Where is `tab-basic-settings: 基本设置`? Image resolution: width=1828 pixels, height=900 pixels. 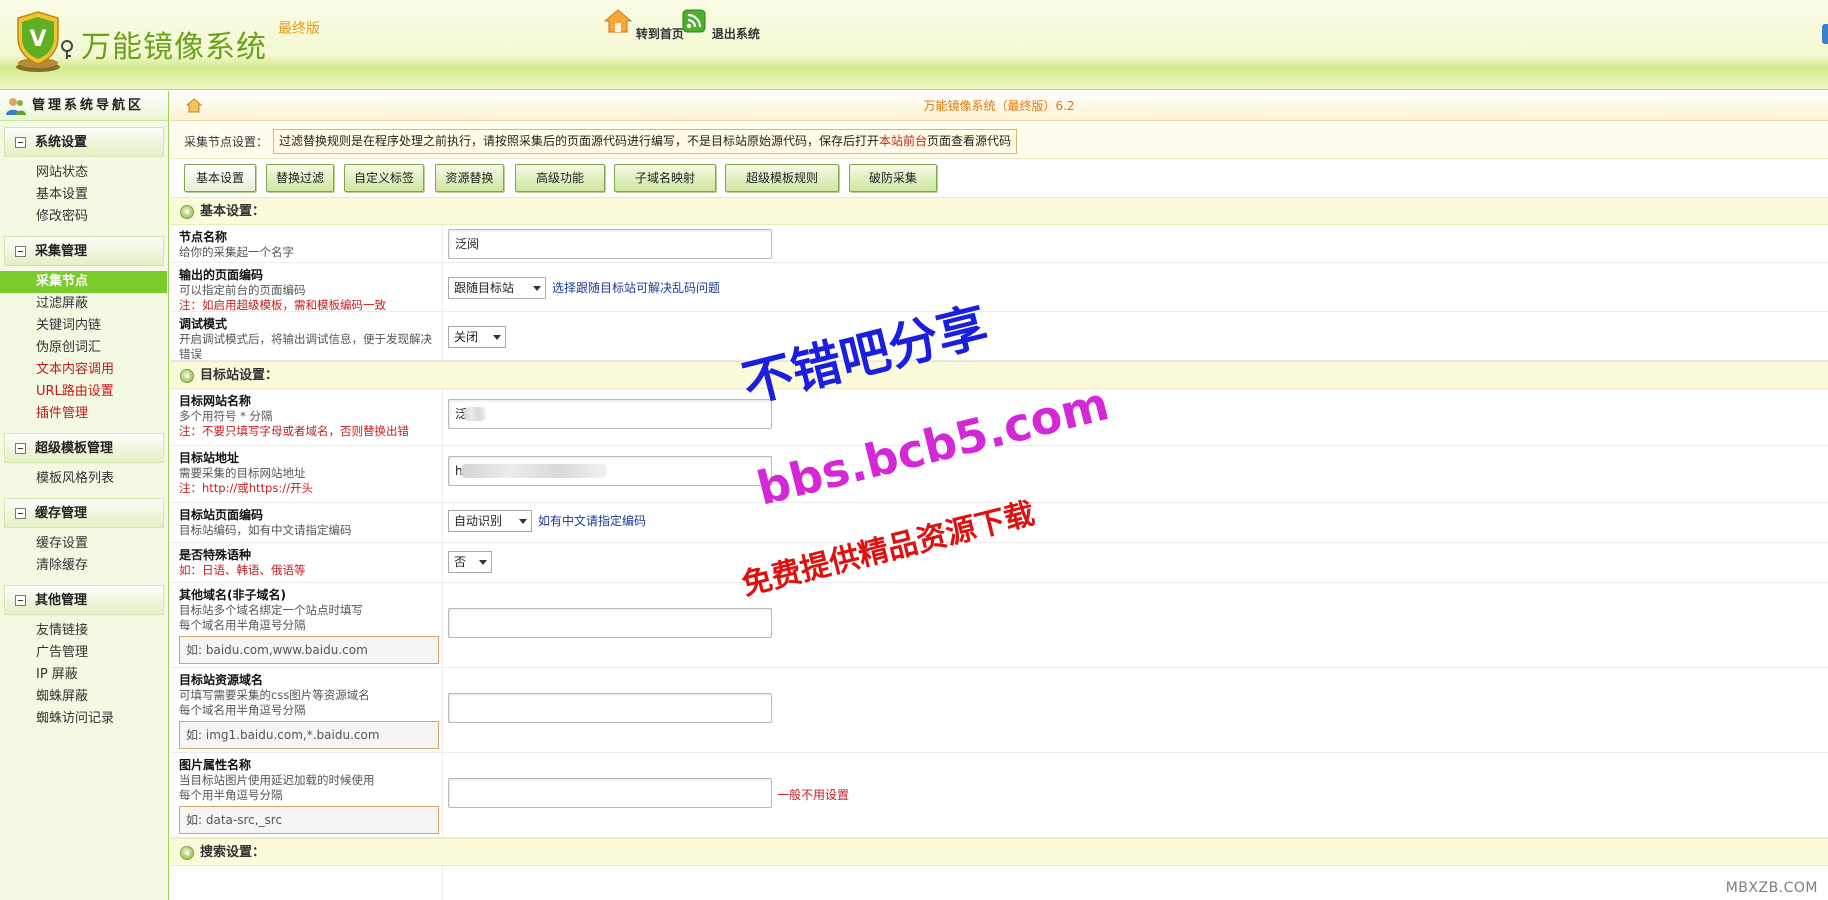
tab-basic-settings: 基本设置 is located at coordinates (220, 178).